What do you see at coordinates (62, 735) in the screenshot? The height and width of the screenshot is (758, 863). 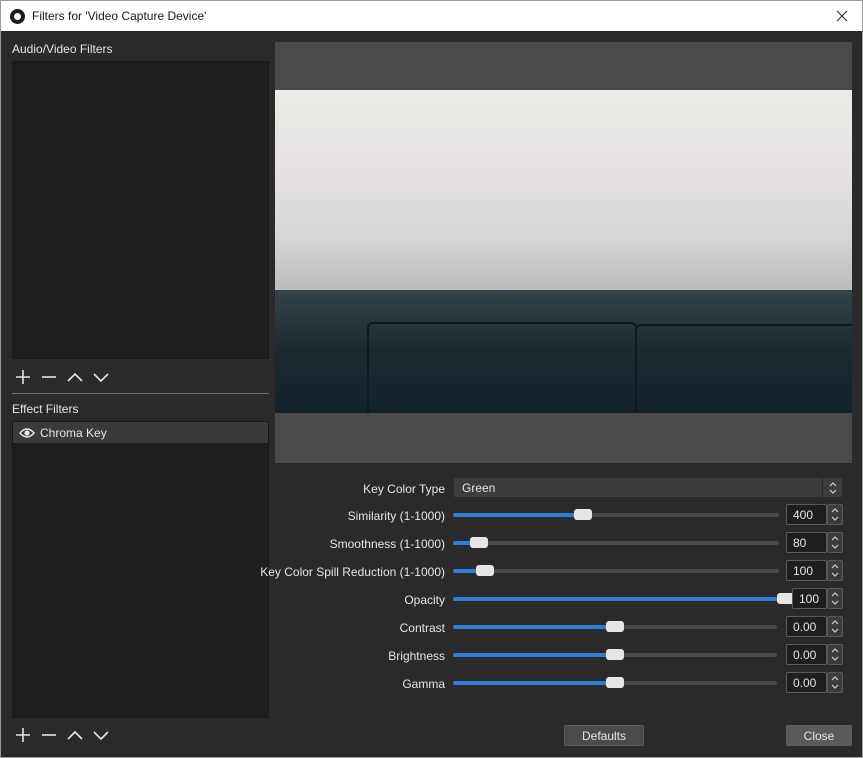 I see `effect-filters-toolbar` at bounding box center [62, 735].